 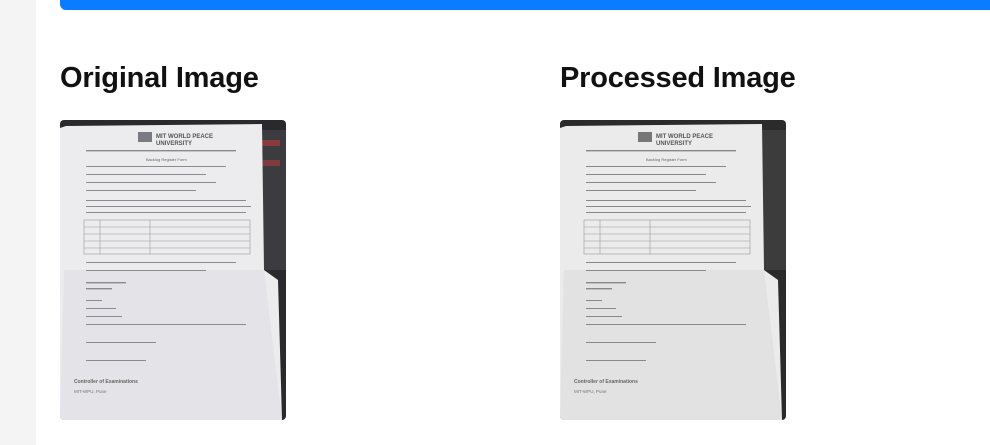 I want to click on processed-university-top: MIT WORLD PEACE, so click(x=684, y=137).